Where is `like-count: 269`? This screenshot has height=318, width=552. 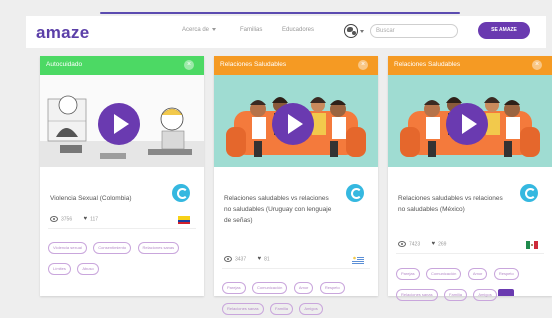 like-count: 269 is located at coordinates (442, 244).